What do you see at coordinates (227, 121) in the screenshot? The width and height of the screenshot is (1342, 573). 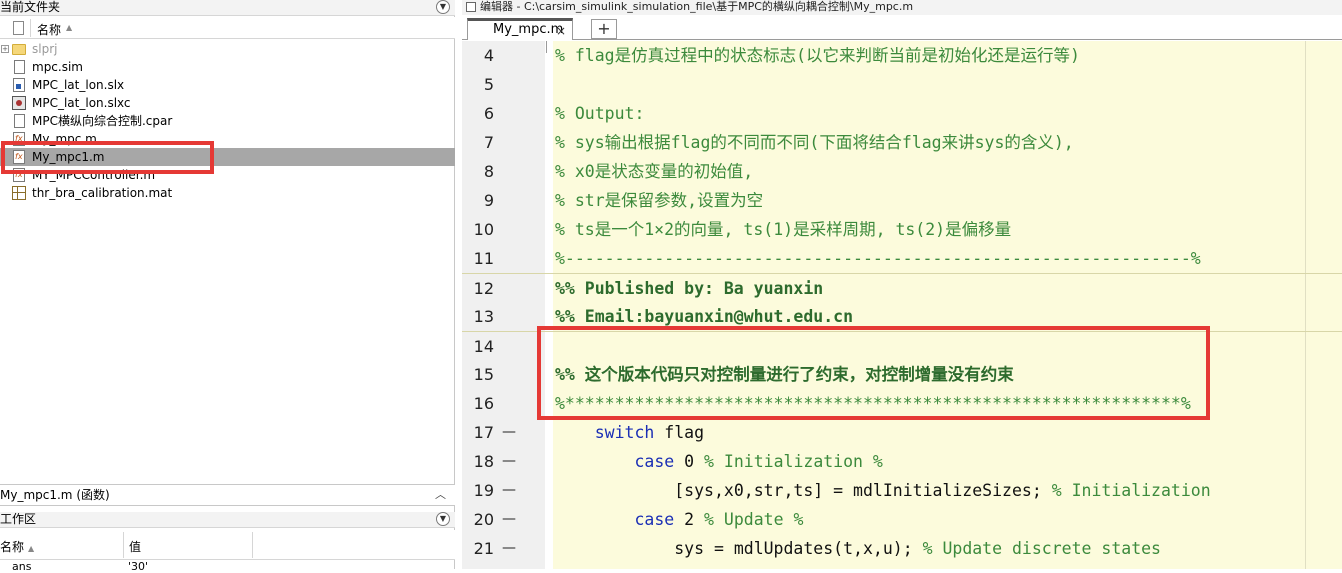 I see `file-list-item: MPC横纵向综合控制.cpar` at bounding box center [227, 121].